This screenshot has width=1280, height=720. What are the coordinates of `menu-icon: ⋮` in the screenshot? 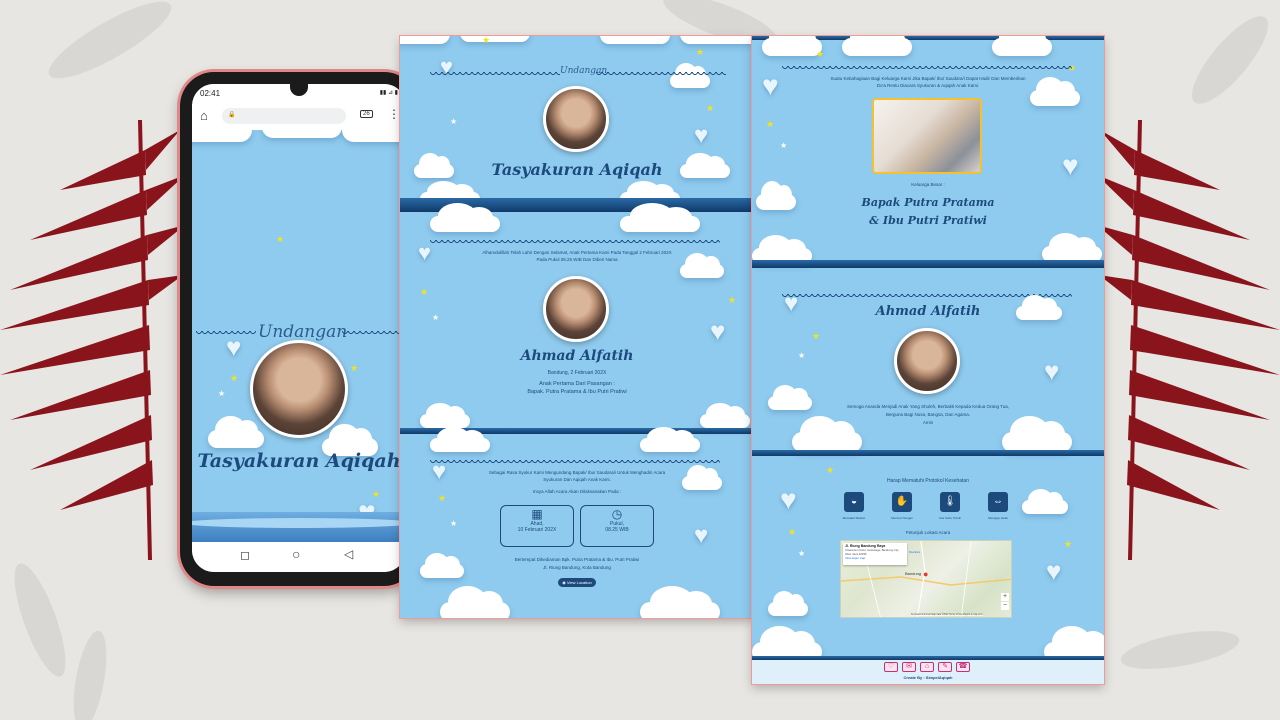 It's located at (394, 114).